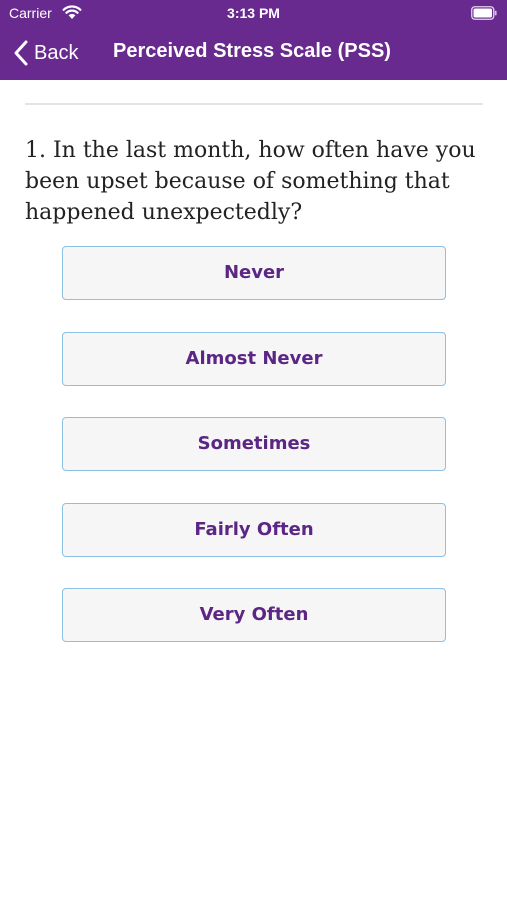 The height and width of the screenshot is (900, 507). Describe the element at coordinates (254, 358) in the screenshot. I see `answer-almost-never-button: Almost Never` at that location.